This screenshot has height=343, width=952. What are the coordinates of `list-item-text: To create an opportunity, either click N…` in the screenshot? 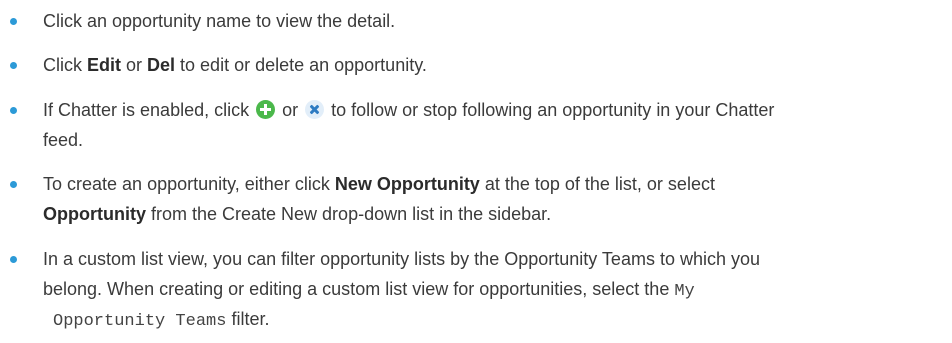 It's located at (379, 199).